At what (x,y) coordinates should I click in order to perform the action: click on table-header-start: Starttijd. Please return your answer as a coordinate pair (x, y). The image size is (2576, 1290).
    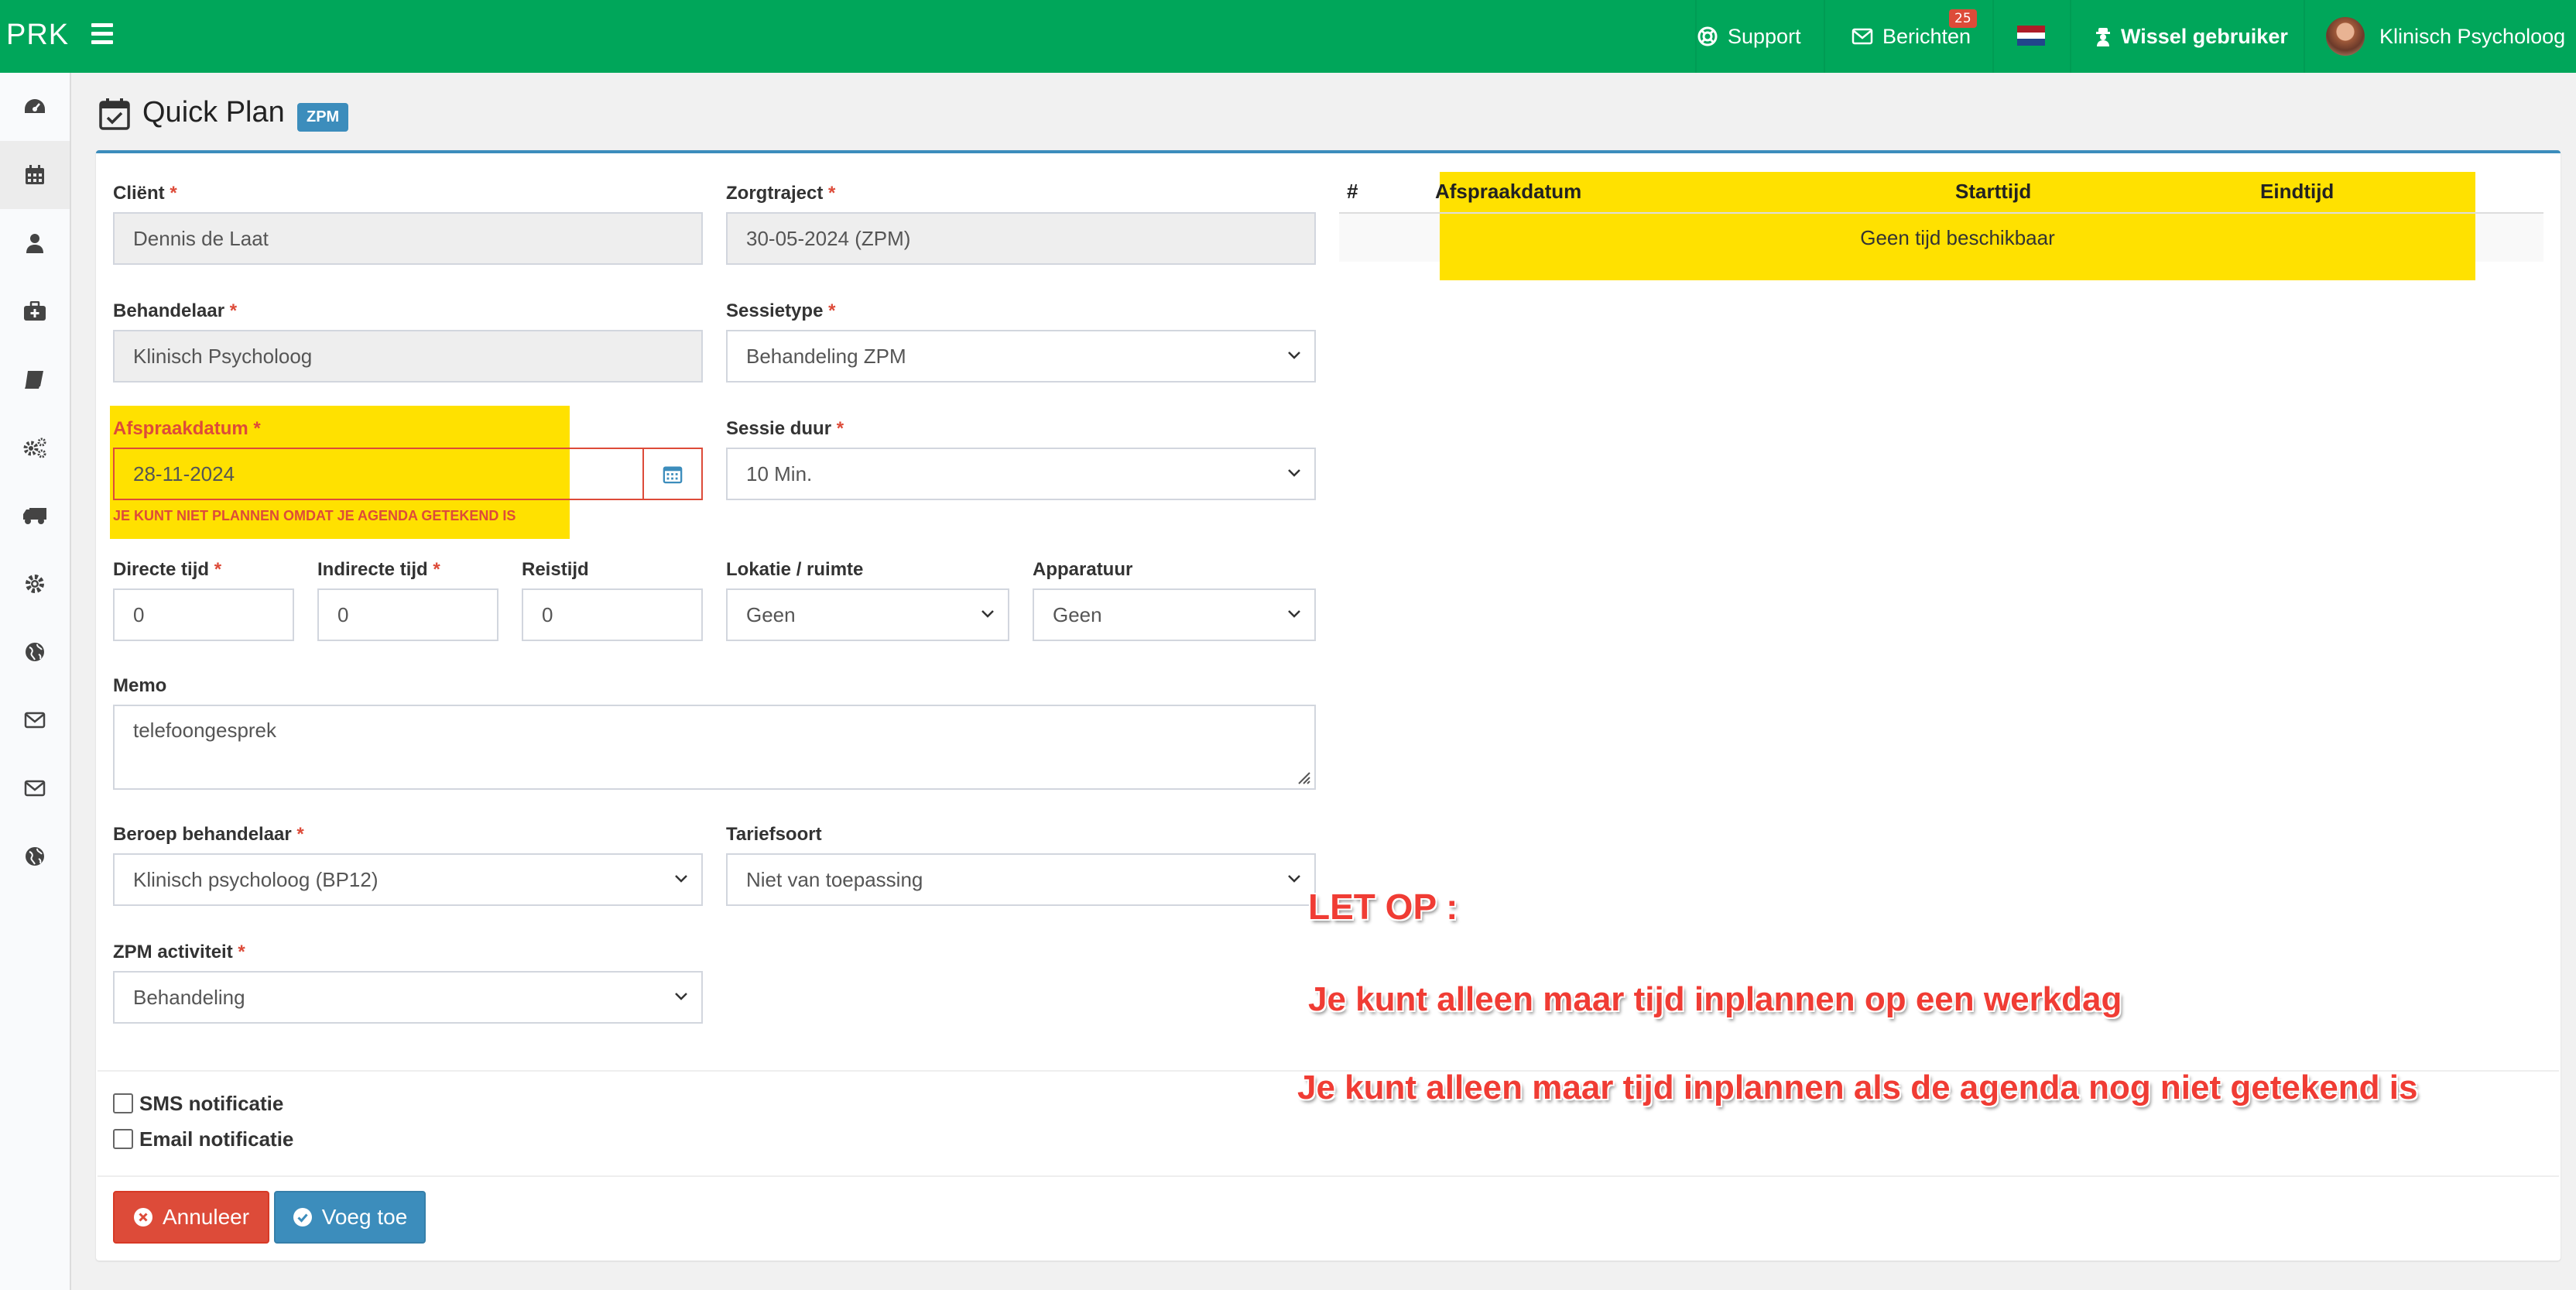
    Looking at the image, I should click on (1993, 191).